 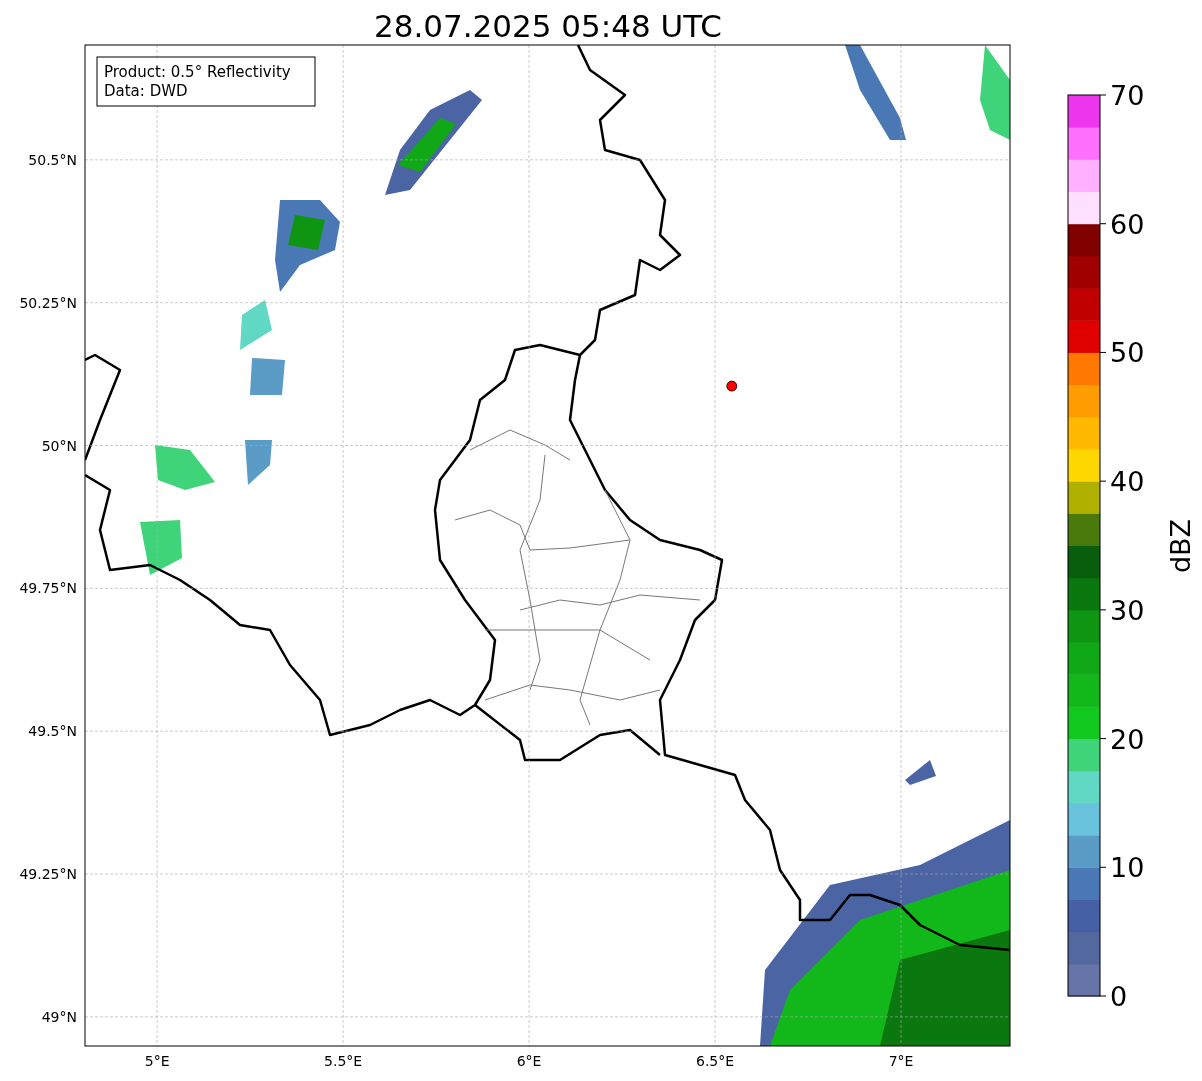 What do you see at coordinates (715, 1061) in the screenshot?
I see `axis-tick-label: 6.5°E` at bounding box center [715, 1061].